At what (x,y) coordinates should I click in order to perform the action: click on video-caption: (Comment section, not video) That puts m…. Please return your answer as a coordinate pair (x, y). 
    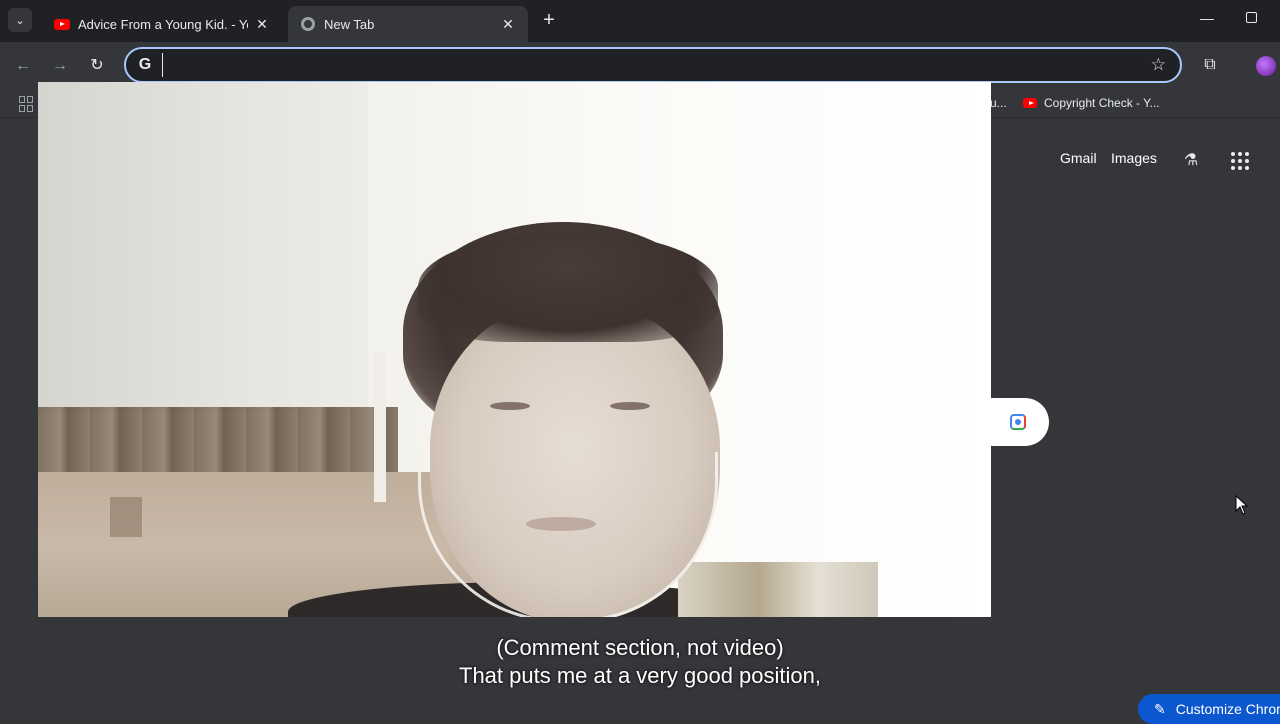
    Looking at the image, I should click on (640, 662).